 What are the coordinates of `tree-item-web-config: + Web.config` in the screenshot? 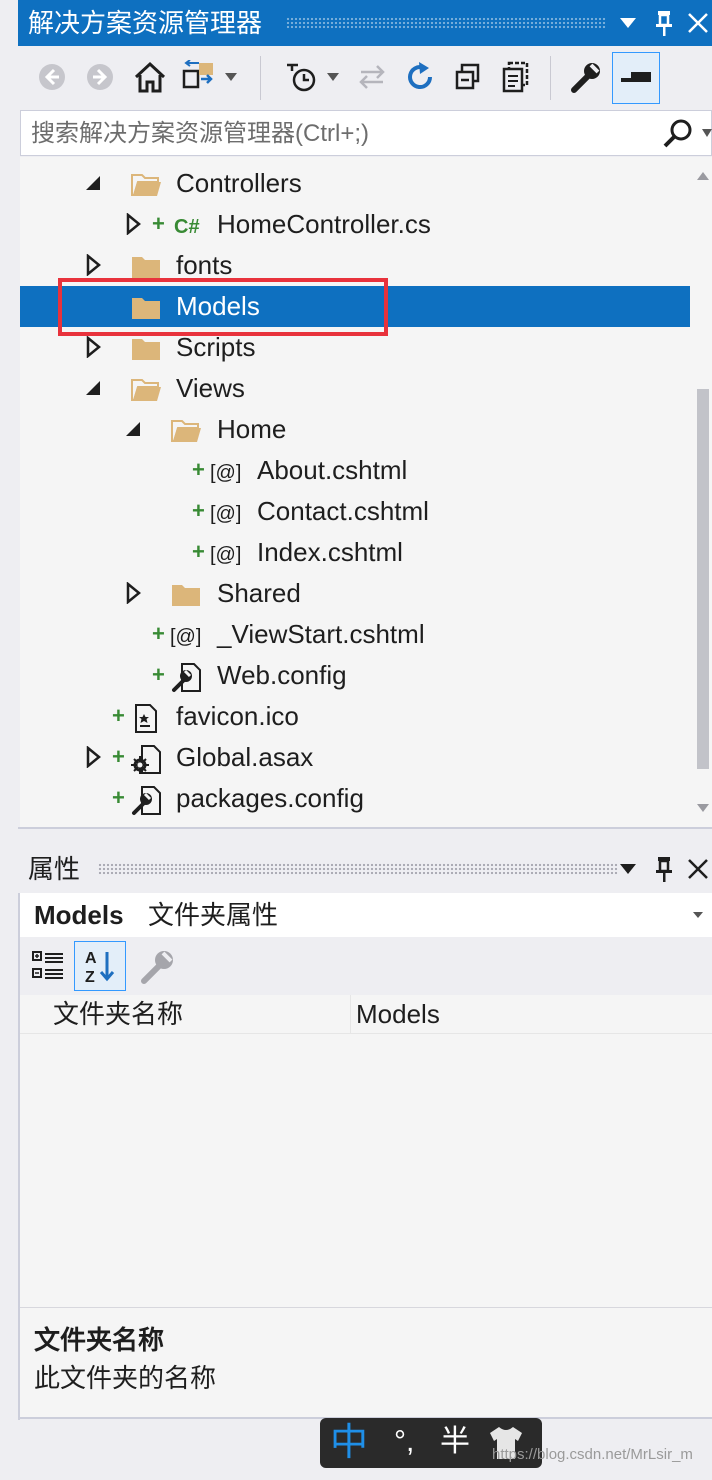 It's located at (355, 675).